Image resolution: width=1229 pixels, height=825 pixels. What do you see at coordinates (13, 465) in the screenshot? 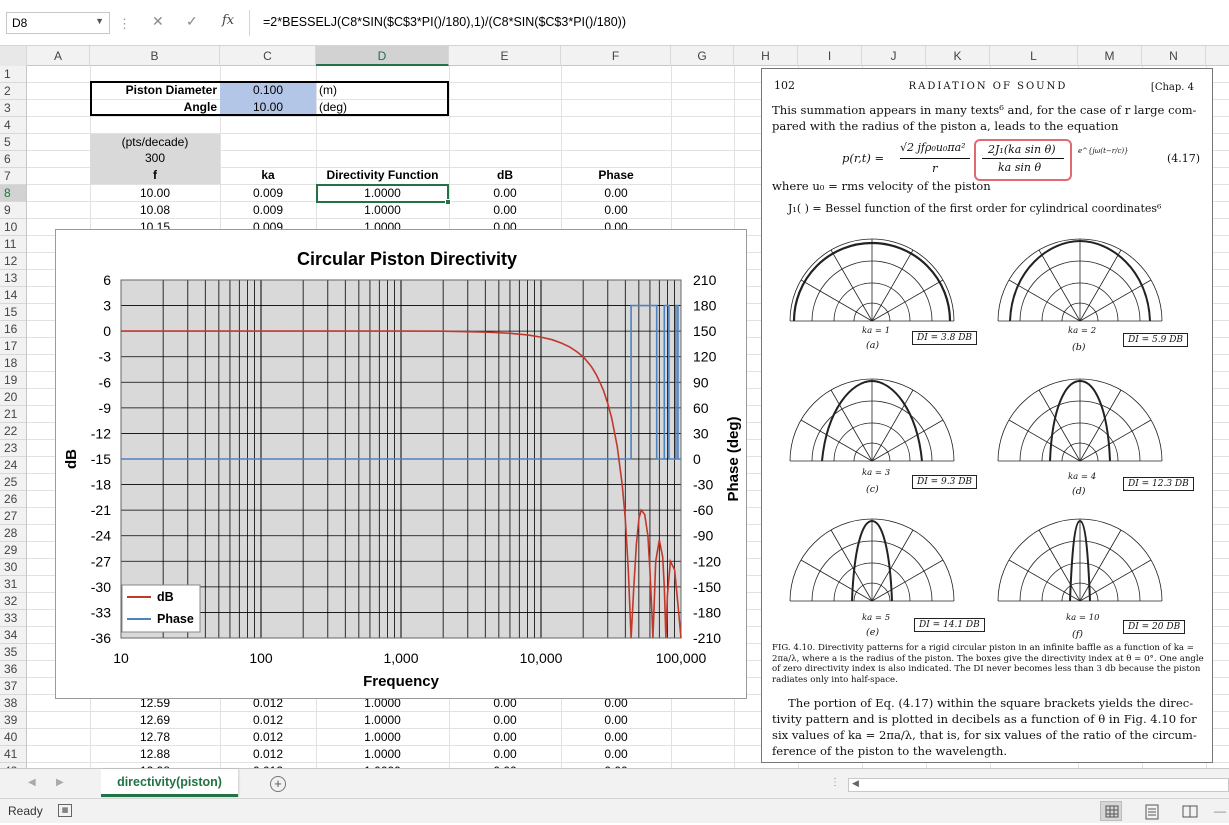
I see `row-header: 24` at bounding box center [13, 465].